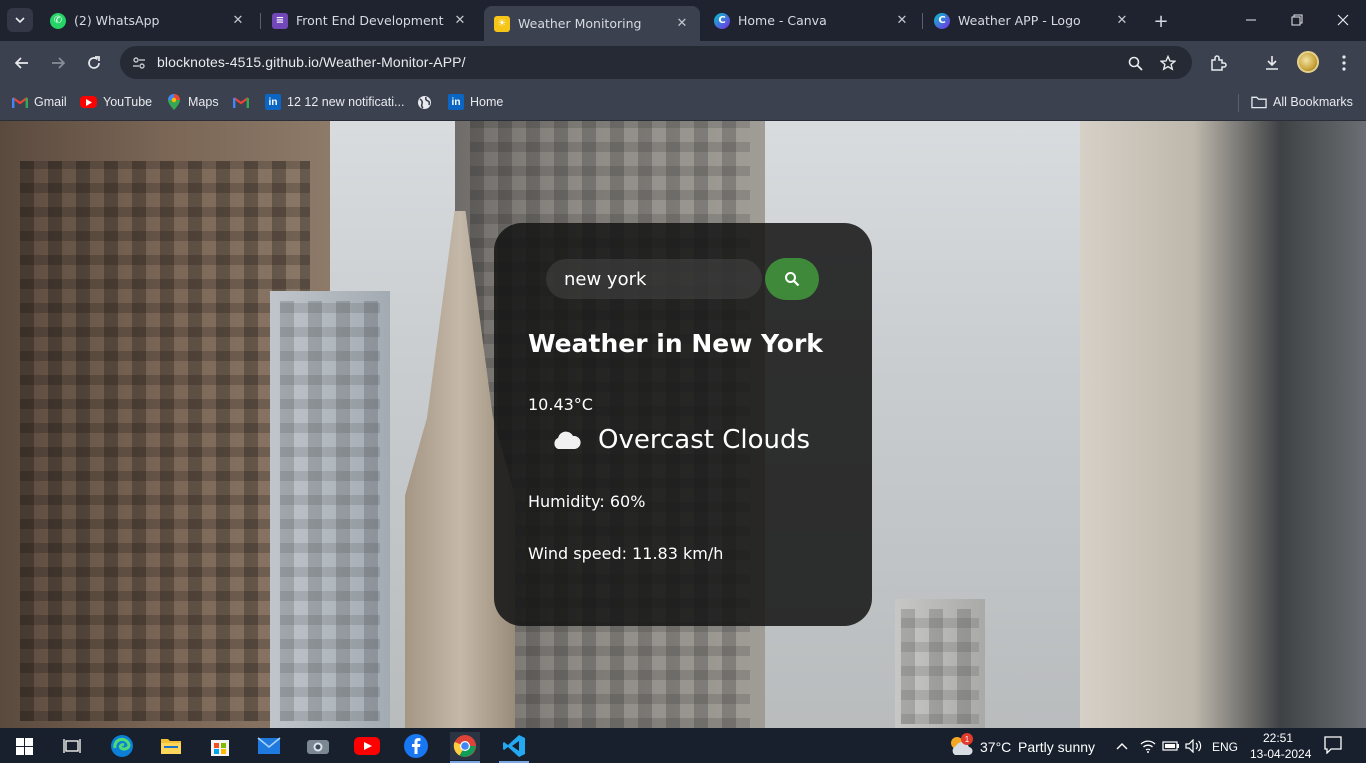  I want to click on language-indicator: ENG, so click(1225, 747).